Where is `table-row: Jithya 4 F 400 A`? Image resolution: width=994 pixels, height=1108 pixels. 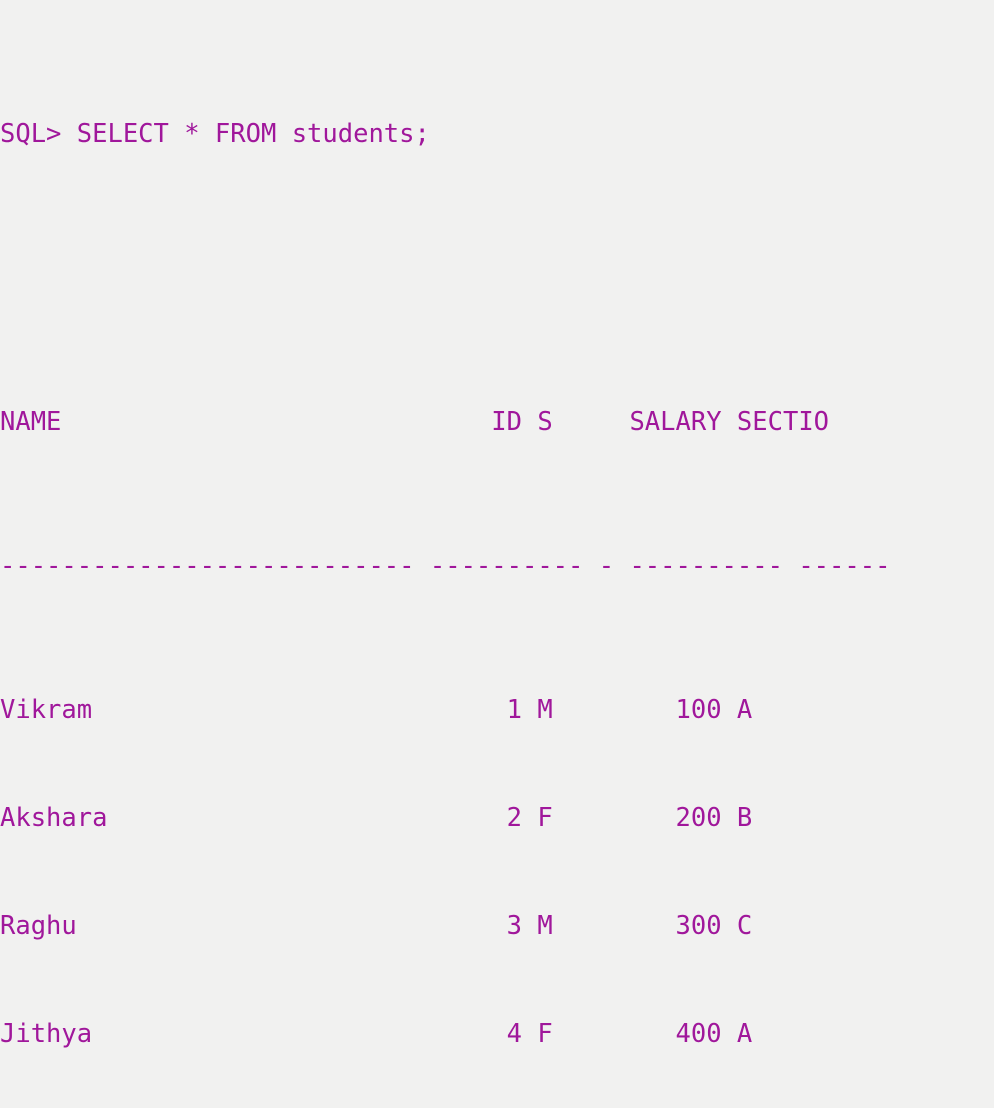
table-row: Jithya 4 F 400 A is located at coordinates (376, 1034).